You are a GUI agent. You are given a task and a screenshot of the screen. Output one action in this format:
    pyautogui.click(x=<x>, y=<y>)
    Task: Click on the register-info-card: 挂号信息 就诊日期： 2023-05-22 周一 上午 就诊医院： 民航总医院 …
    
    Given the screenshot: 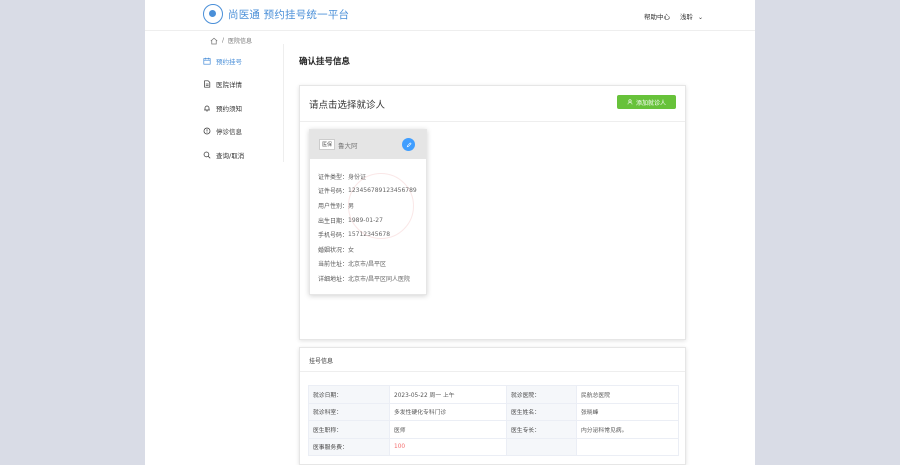 What is the action you would take?
    pyautogui.click(x=492, y=406)
    